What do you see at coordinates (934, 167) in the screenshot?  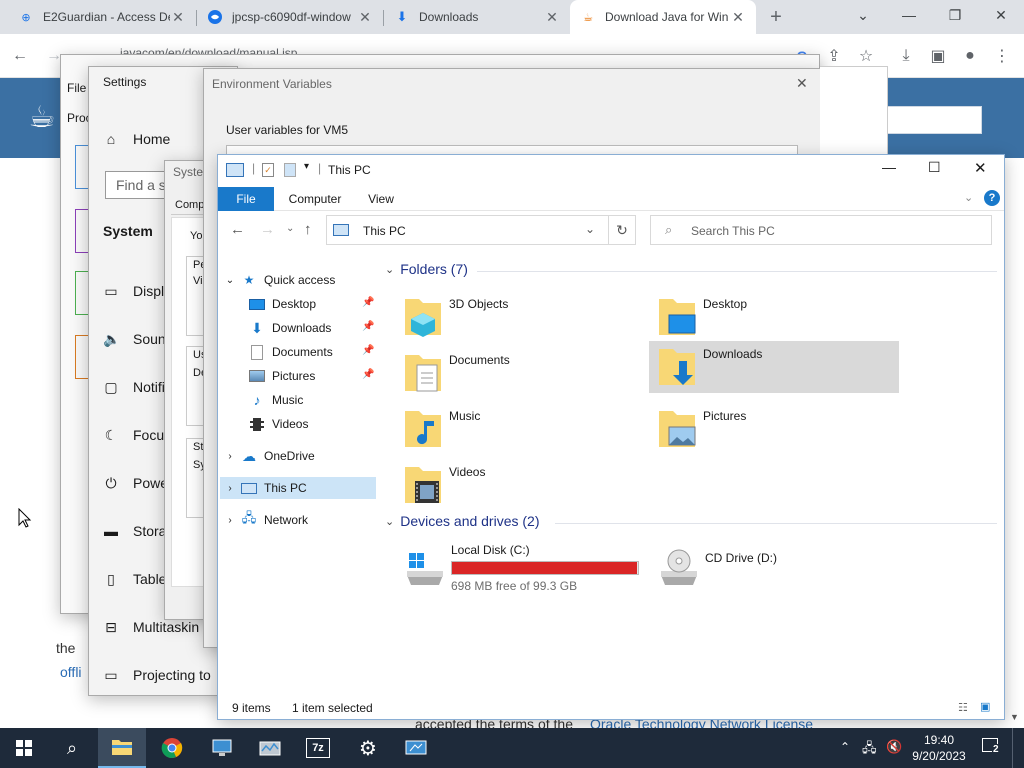 I see `maximize-icon: ☐` at bounding box center [934, 167].